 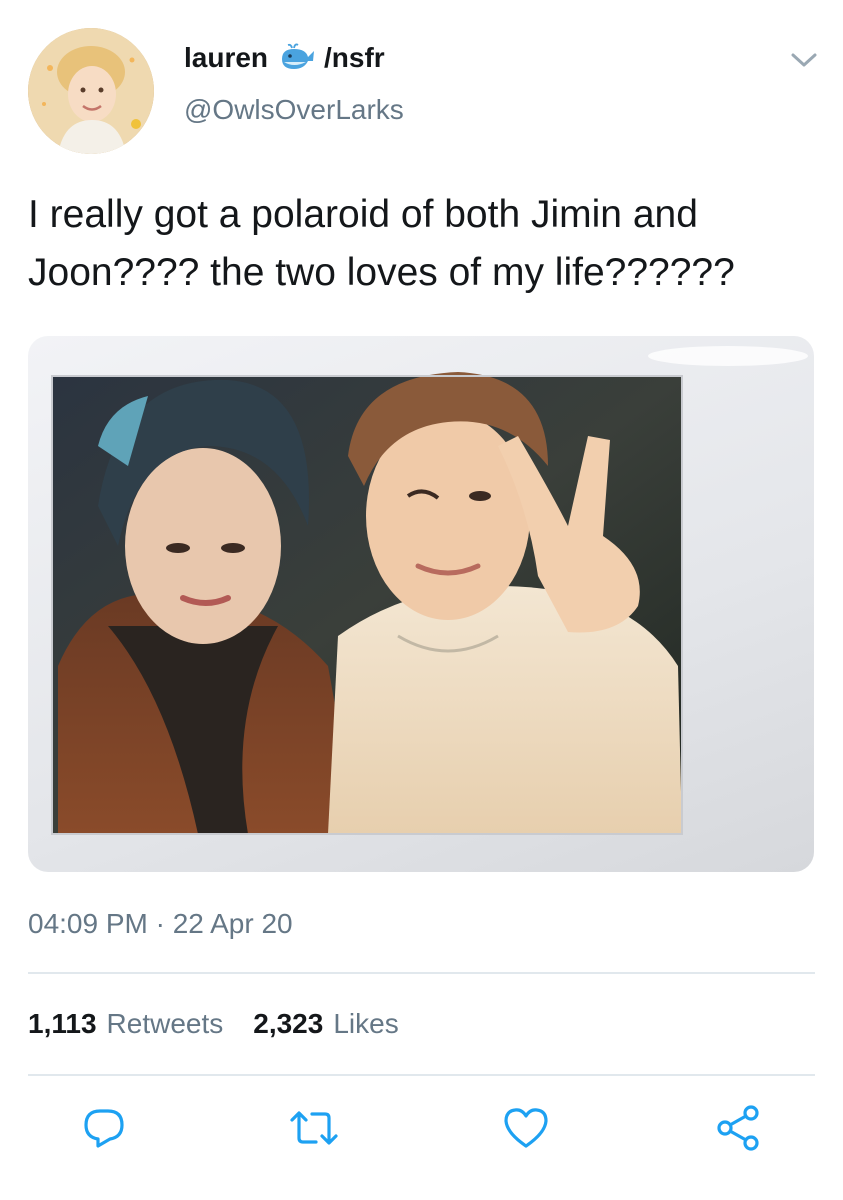 I want to click on avatar-image, so click(x=91, y=91).